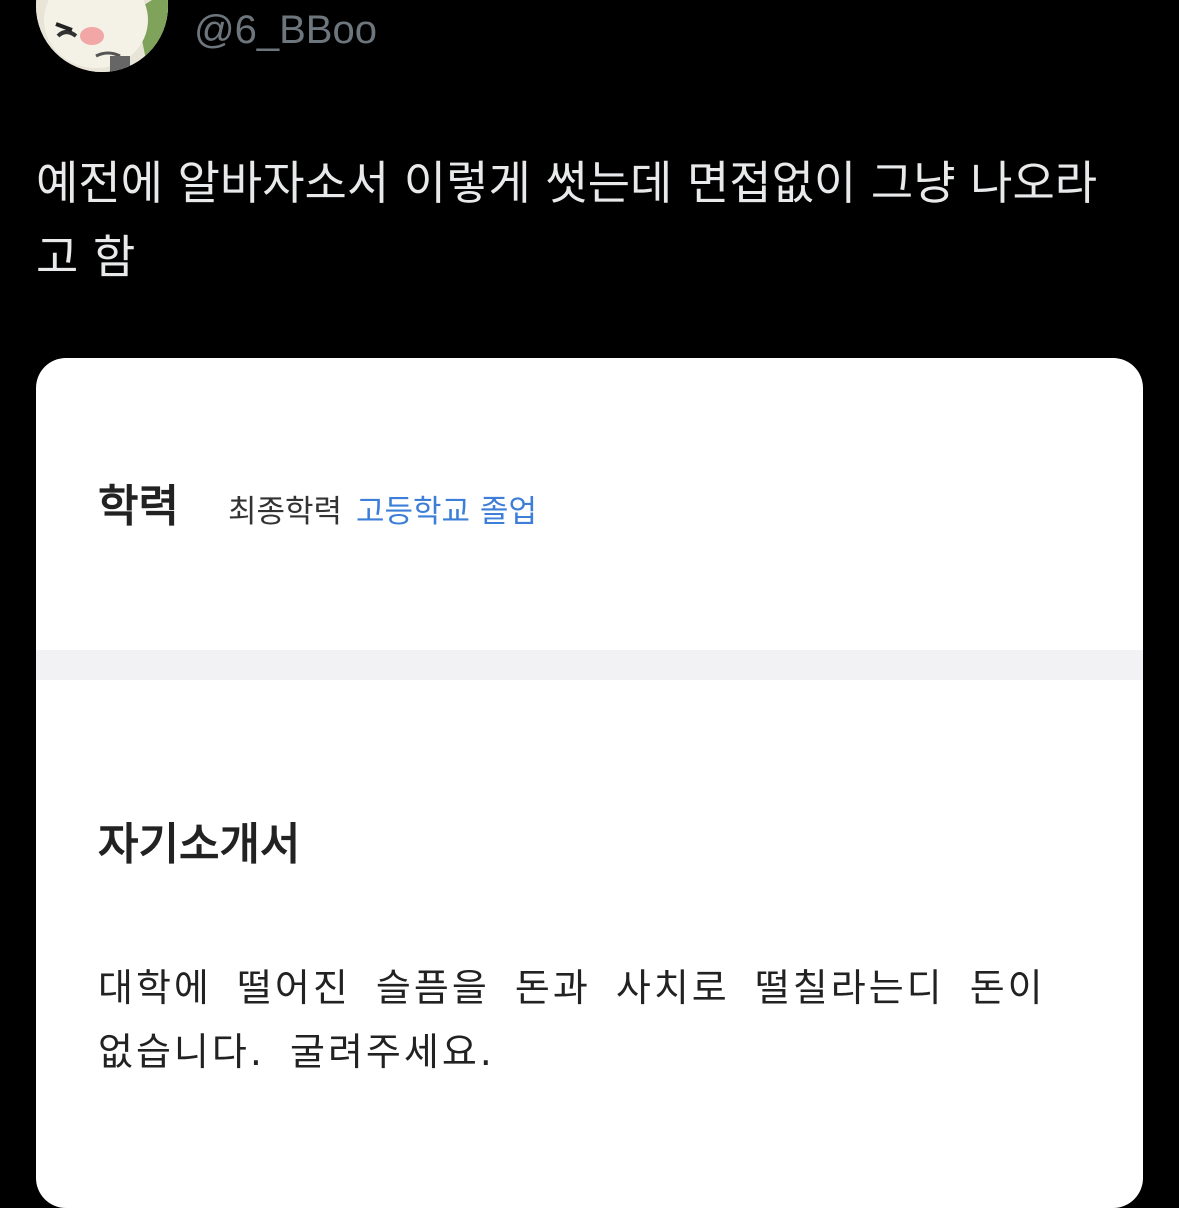 Image resolution: width=1179 pixels, height=1208 pixels. I want to click on education-value: 고등학교 졸업, so click(446, 512).